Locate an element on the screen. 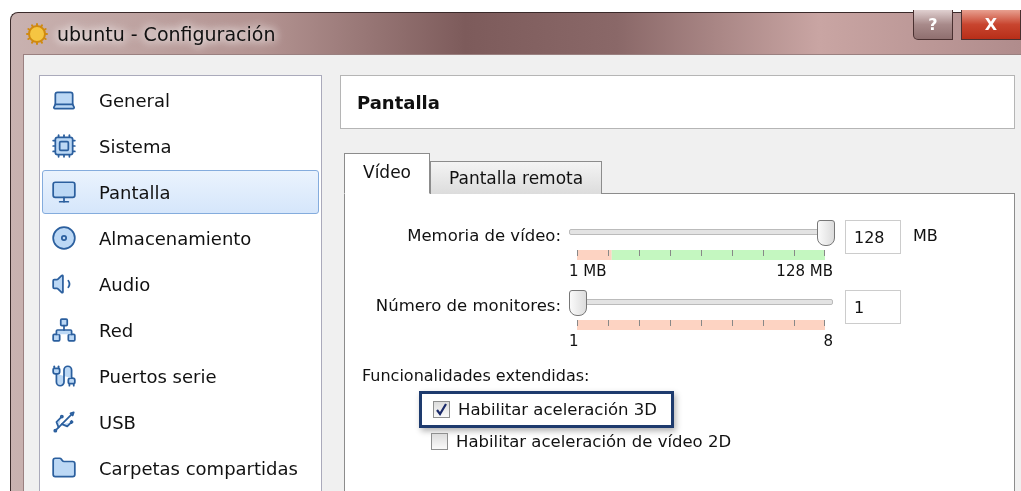 The height and width of the screenshot is (491, 1021). unit-label: MB is located at coordinates (925, 235).